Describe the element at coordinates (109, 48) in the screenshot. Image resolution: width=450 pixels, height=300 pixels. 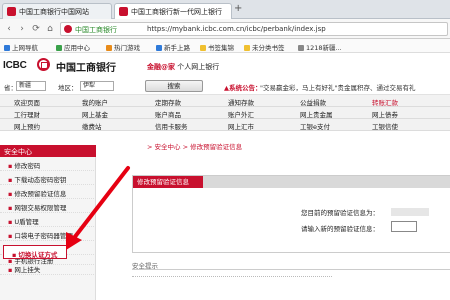
I see `game-icon` at that location.